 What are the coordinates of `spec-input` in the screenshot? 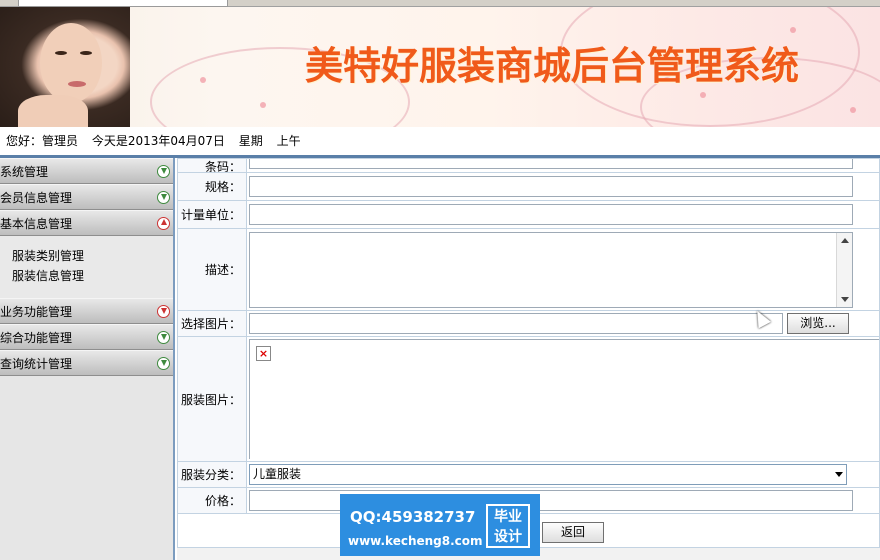 It's located at (551, 186).